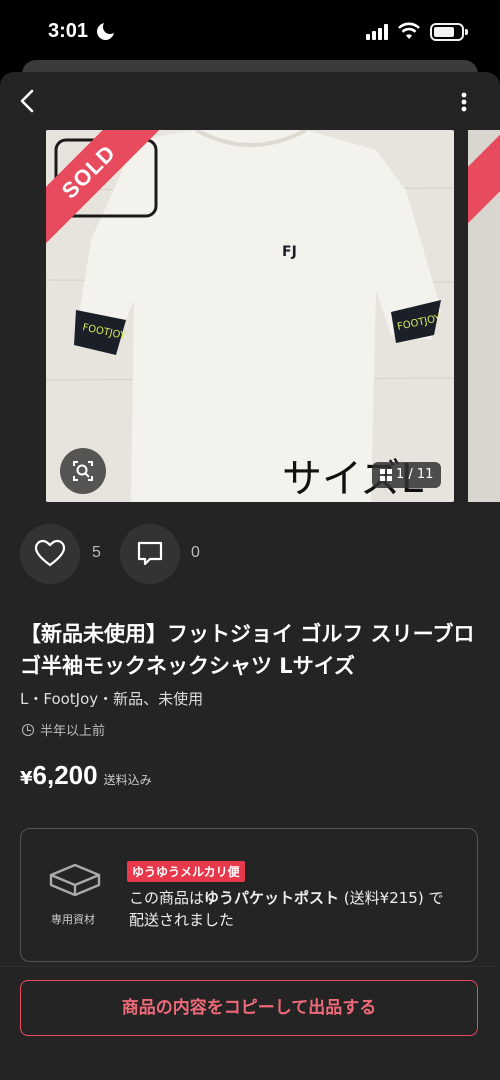  What do you see at coordinates (386, 475) in the screenshot?
I see `grid-icon` at bounding box center [386, 475].